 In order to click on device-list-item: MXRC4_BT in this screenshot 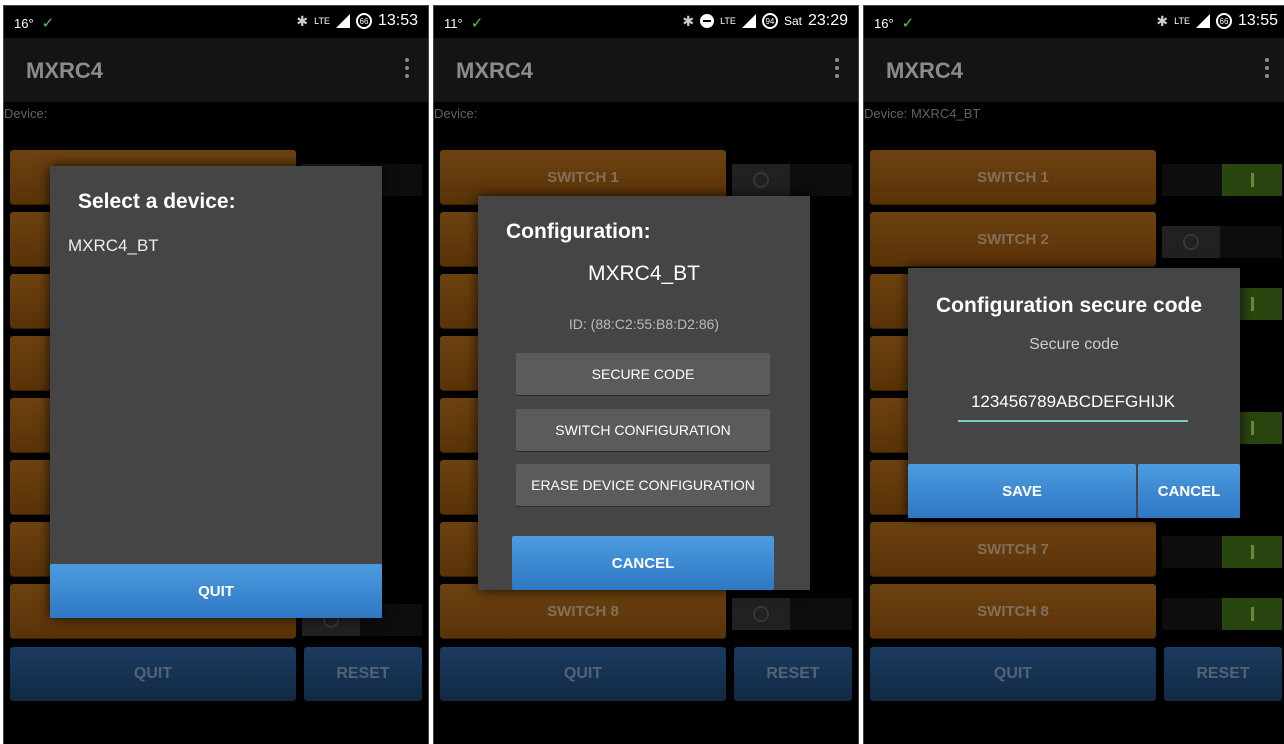, I will do `click(113, 246)`.